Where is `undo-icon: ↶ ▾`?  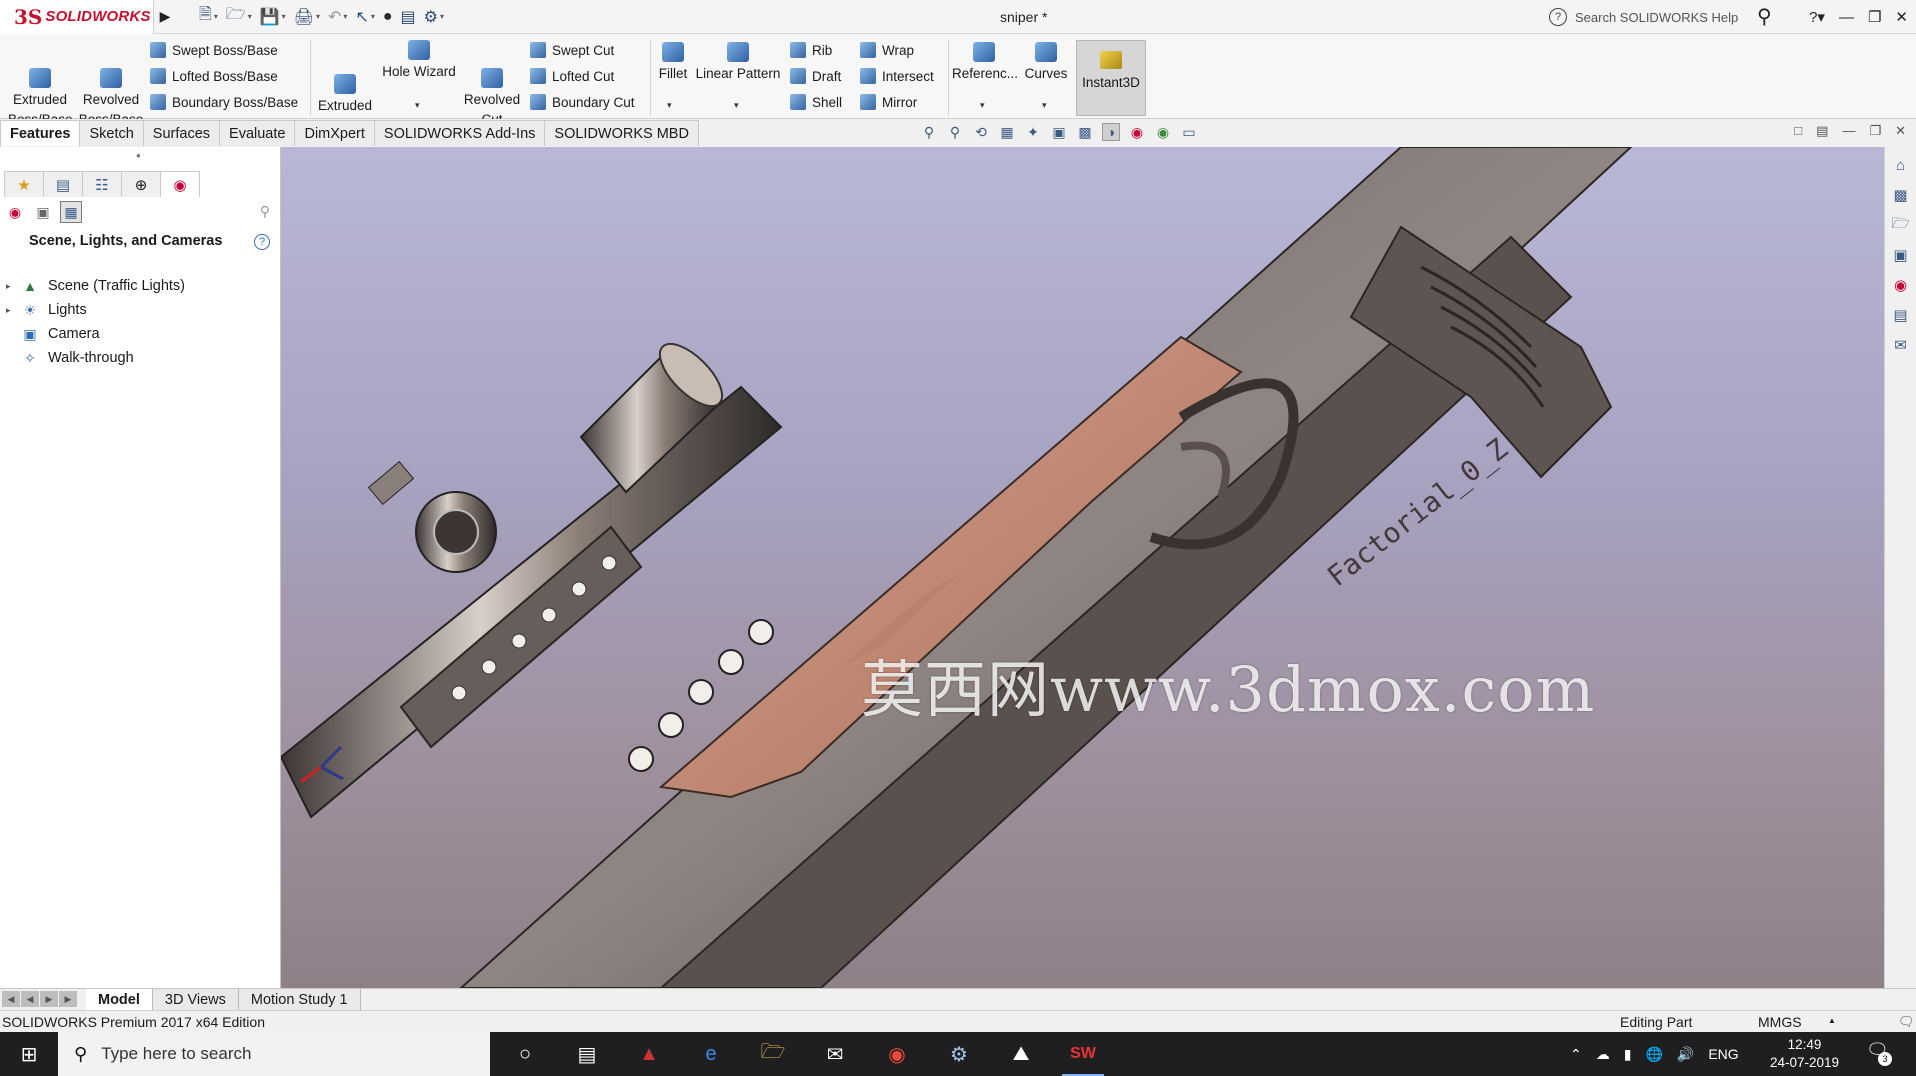 undo-icon: ↶ ▾ is located at coordinates (337, 17).